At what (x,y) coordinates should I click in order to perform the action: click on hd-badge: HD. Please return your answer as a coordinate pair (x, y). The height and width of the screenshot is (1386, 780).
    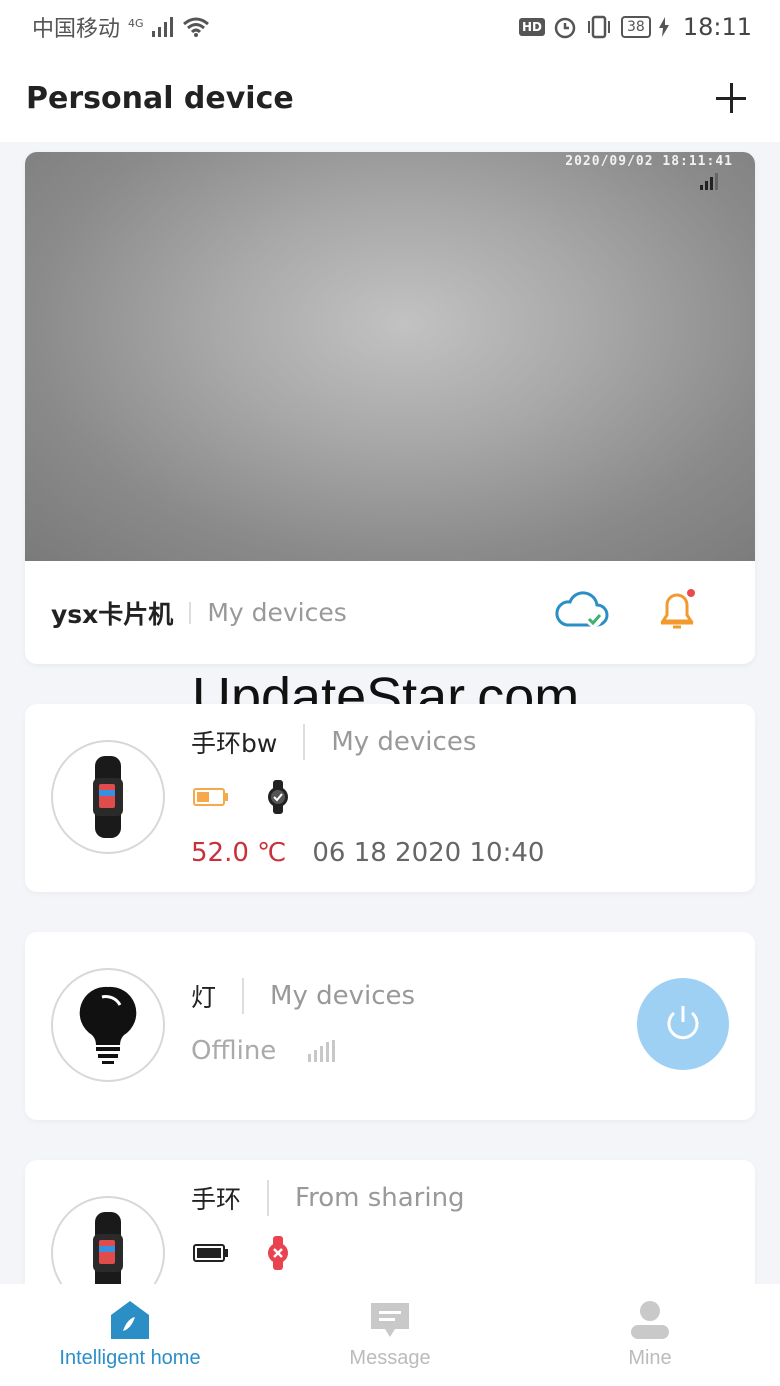
    Looking at the image, I should click on (531, 27).